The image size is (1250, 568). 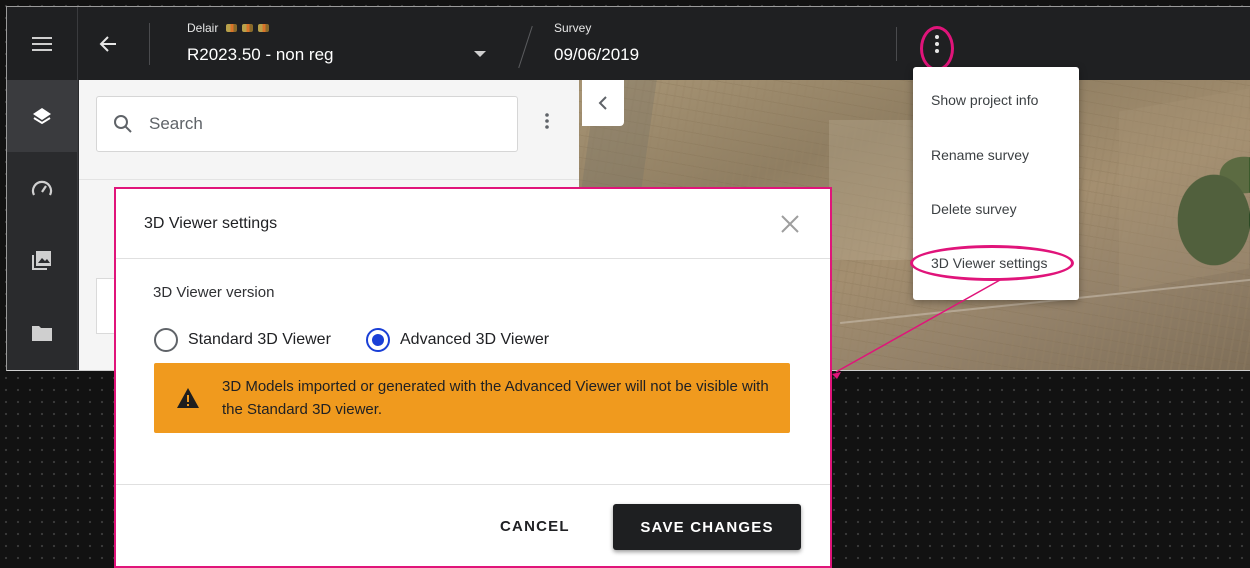 What do you see at coordinates (214, 292) in the screenshot?
I see `viewer-version-label: 3D Viewer version` at bounding box center [214, 292].